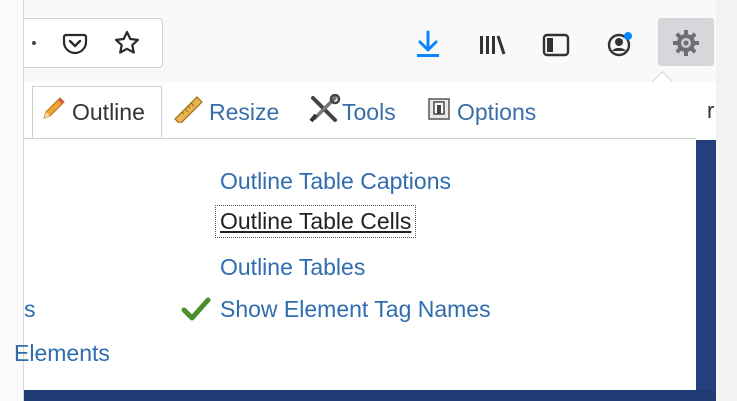 This screenshot has height=401, width=737. I want to click on tab-outline: Outline, so click(97, 112).